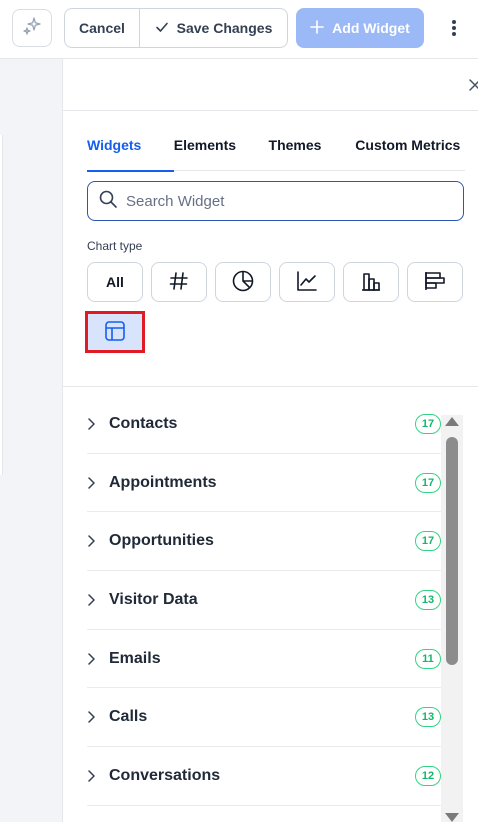 The width and height of the screenshot is (478, 822). Describe the element at coordinates (161, 541) in the screenshot. I see `category-label: Opportunities` at that location.